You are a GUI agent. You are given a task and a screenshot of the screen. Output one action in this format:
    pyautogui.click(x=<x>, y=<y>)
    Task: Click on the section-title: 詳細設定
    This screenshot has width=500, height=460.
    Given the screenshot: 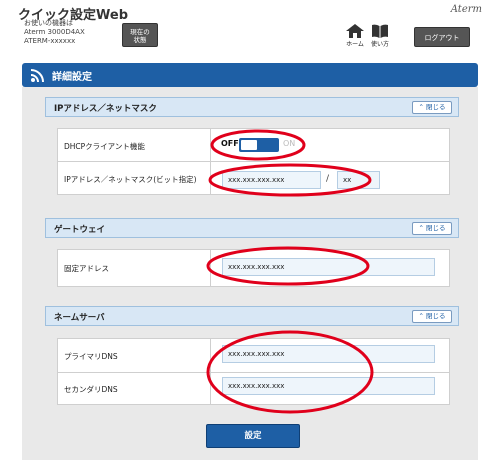 What is the action you would take?
    pyautogui.click(x=72, y=77)
    